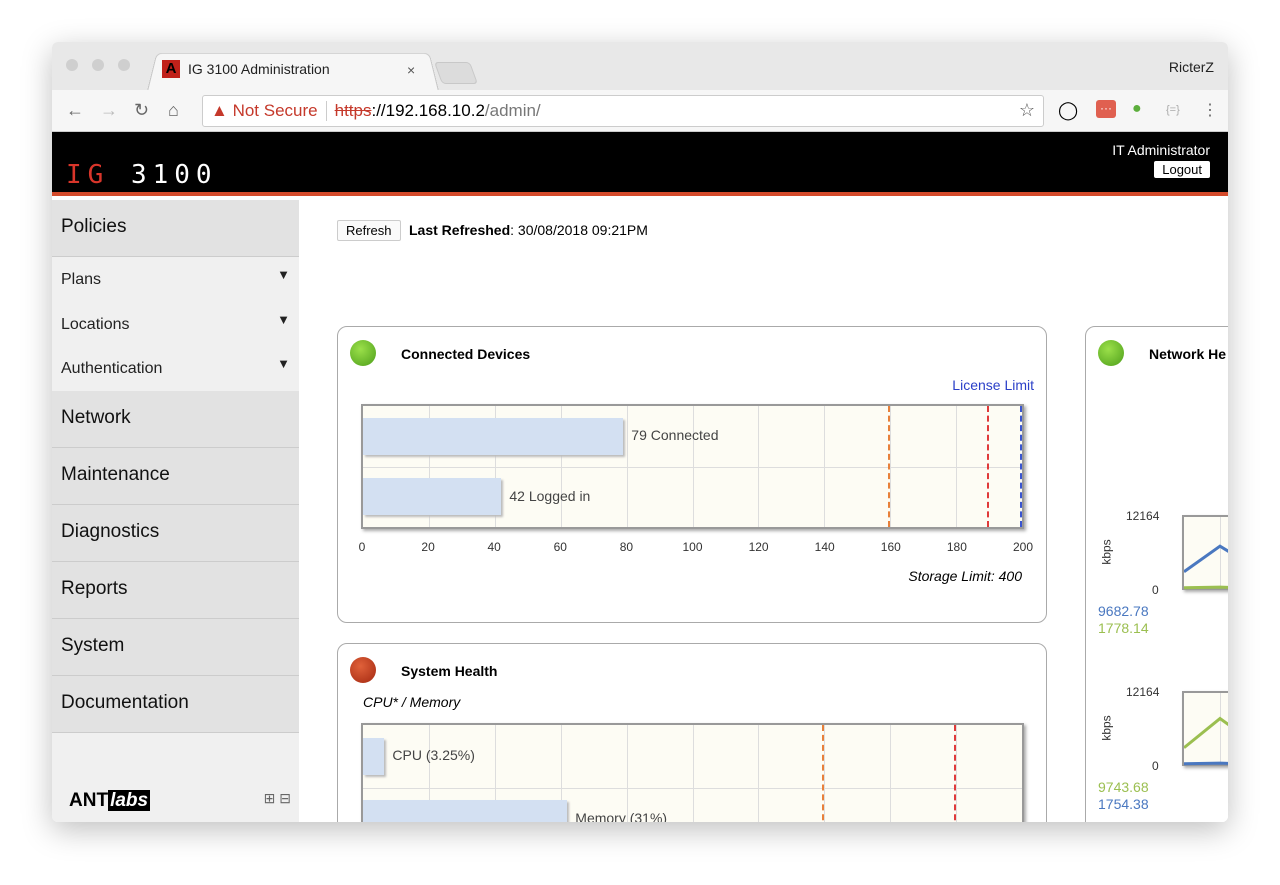  What do you see at coordinates (456, 73) in the screenshot?
I see `new-tab-button` at bounding box center [456, 73].